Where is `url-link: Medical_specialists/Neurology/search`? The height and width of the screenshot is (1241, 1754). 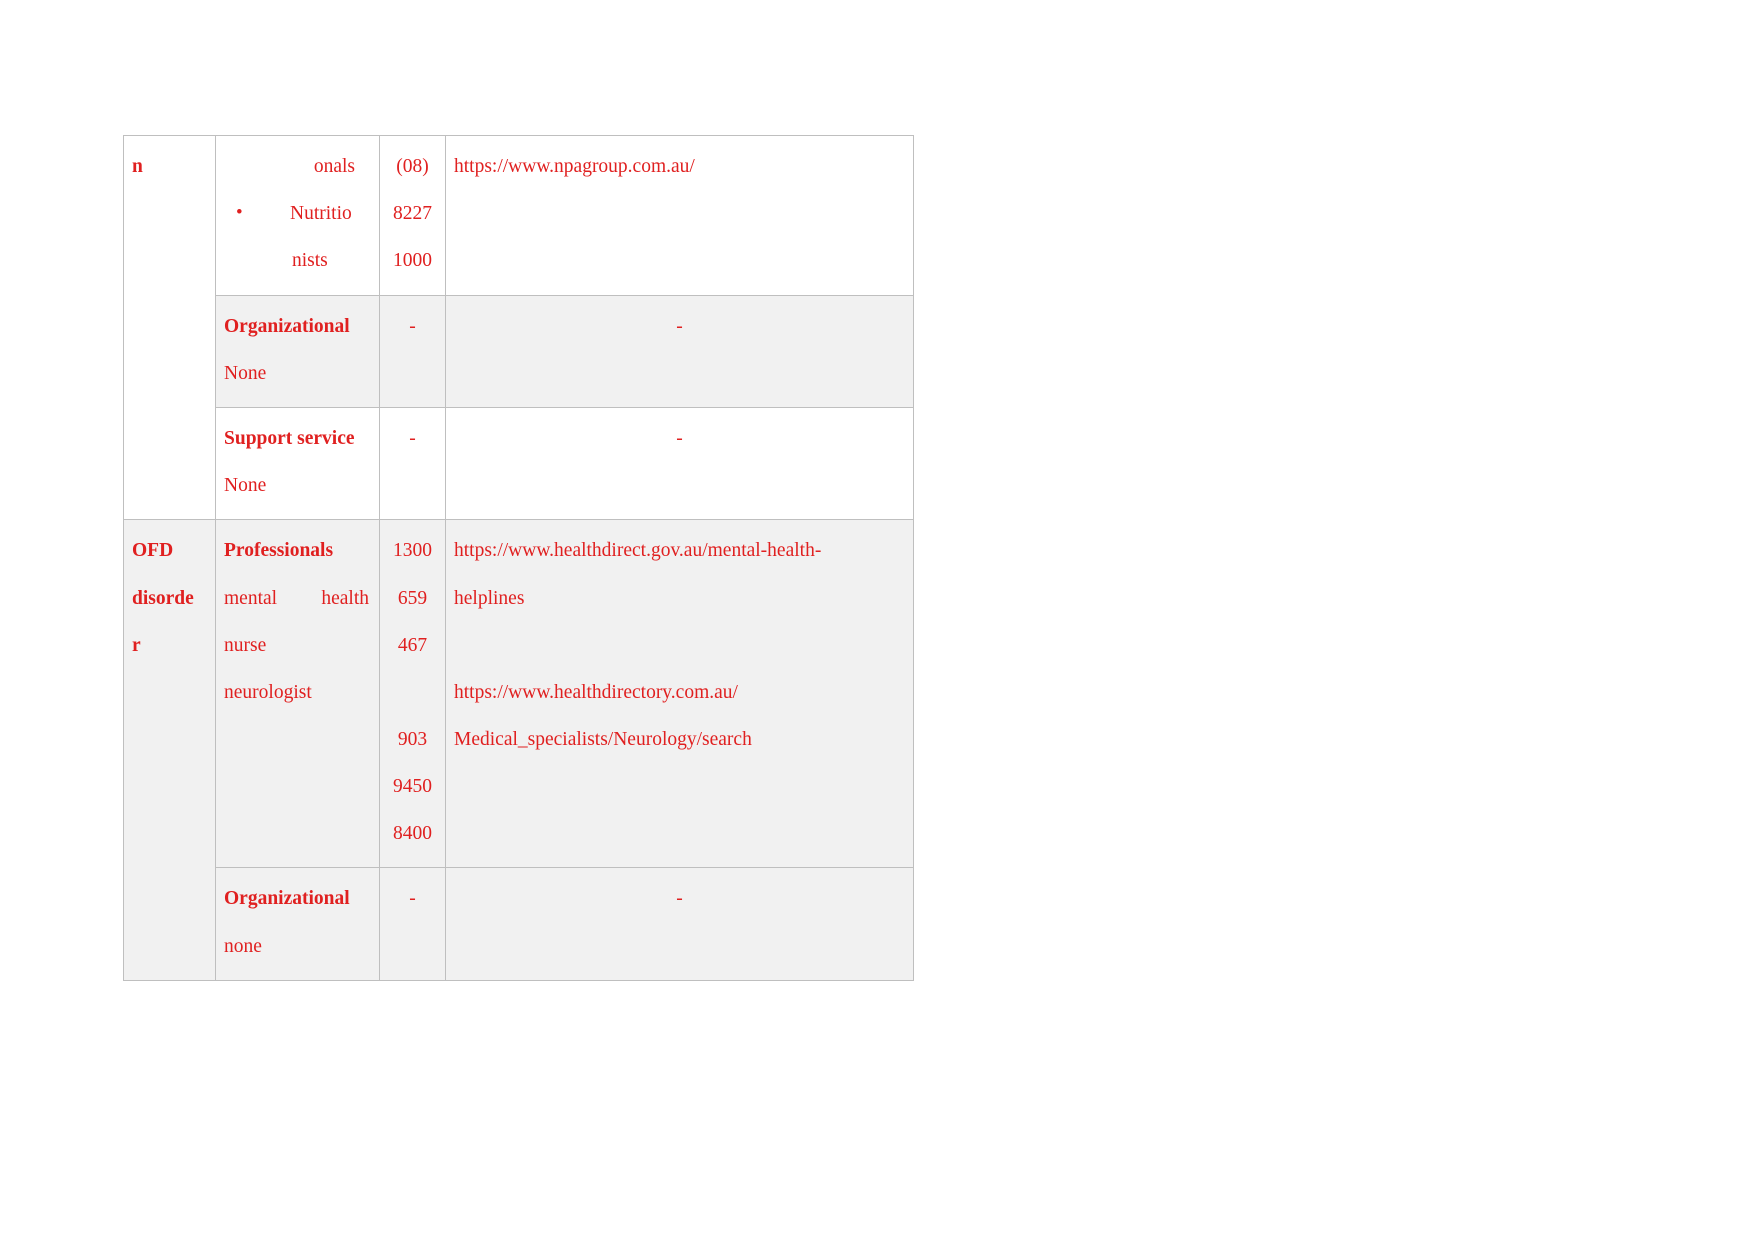
url-link: Medical_specialists/Neurology/search is located at coordinates (679, 739).